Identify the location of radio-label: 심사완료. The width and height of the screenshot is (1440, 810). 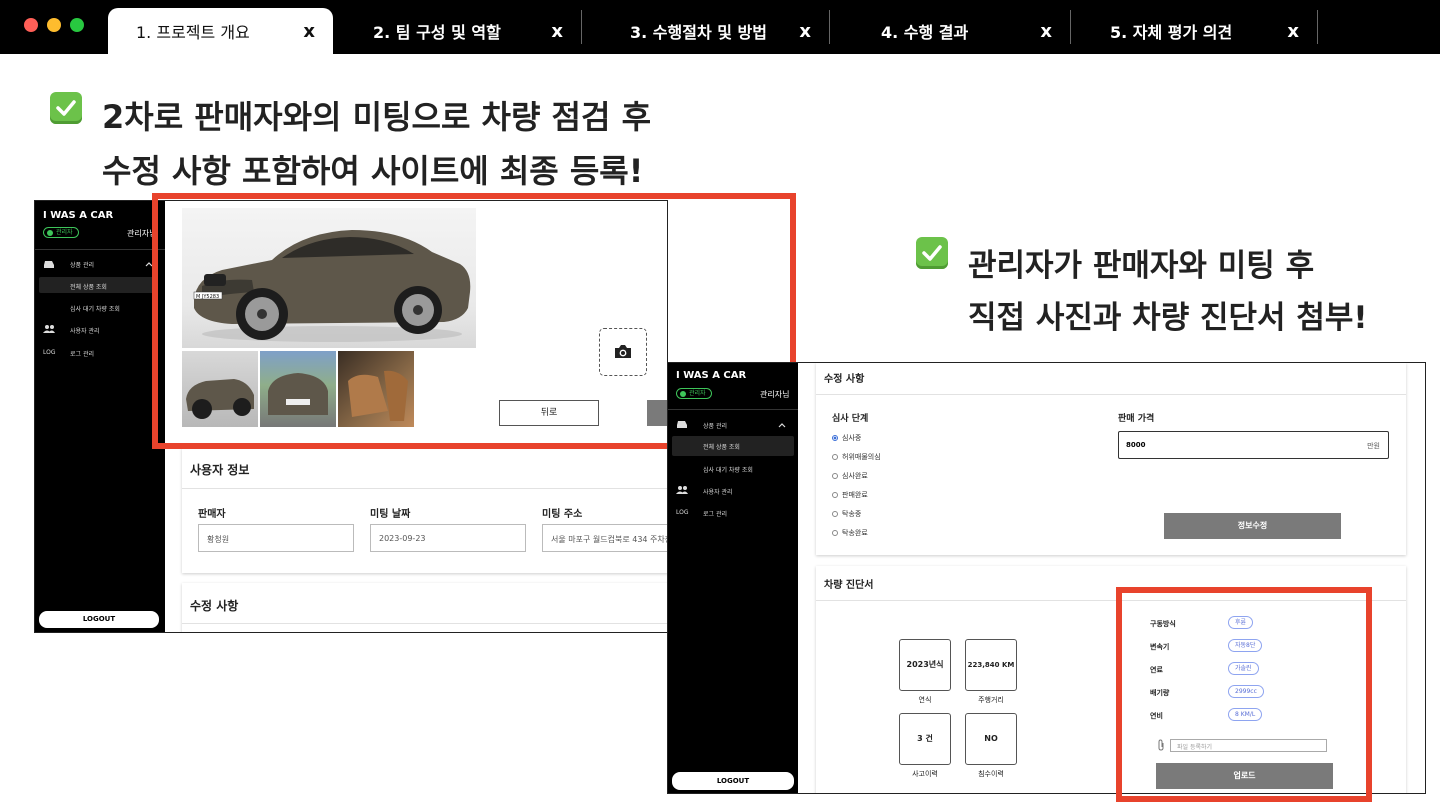
(855, 476).